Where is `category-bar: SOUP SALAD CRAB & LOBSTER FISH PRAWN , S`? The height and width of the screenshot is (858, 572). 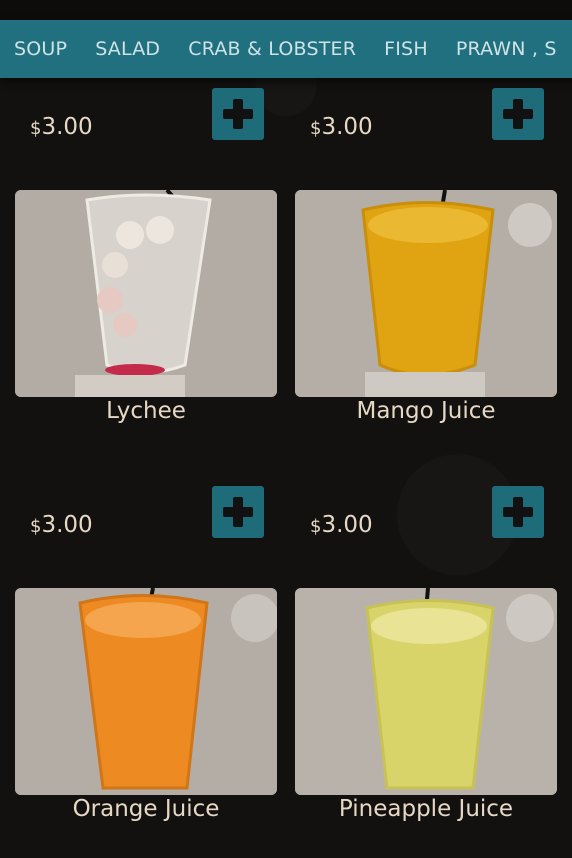
category-bar: SOUP SALAD CRAB & LOBSTER FISH PRAWN , S is located at coordinates (286, 49).